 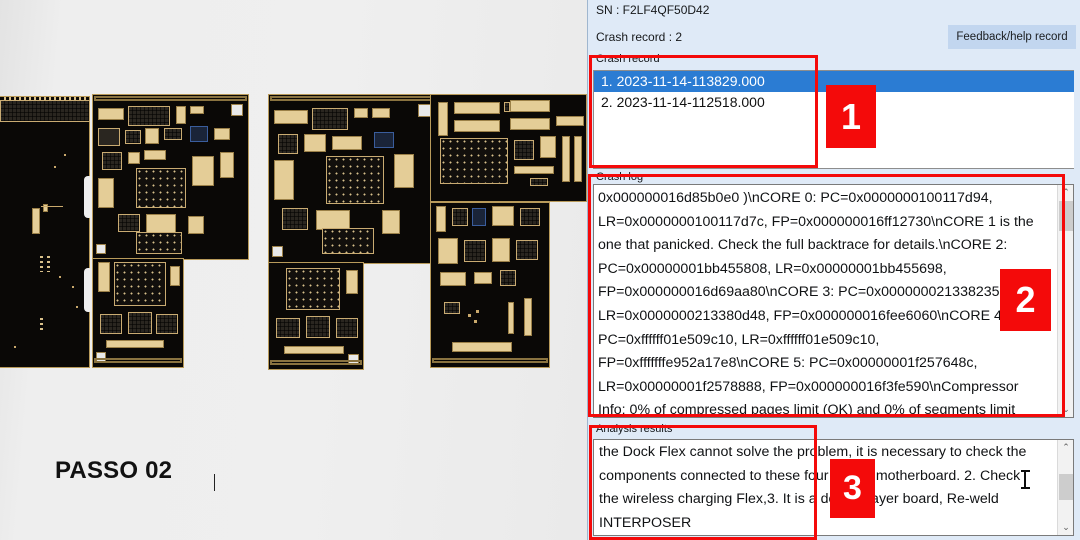 What do you see at coordinates (639, 37) in the screenshot?
I see `crash-record-count-label: Crash record : 2` at bounding box center [639, 37].